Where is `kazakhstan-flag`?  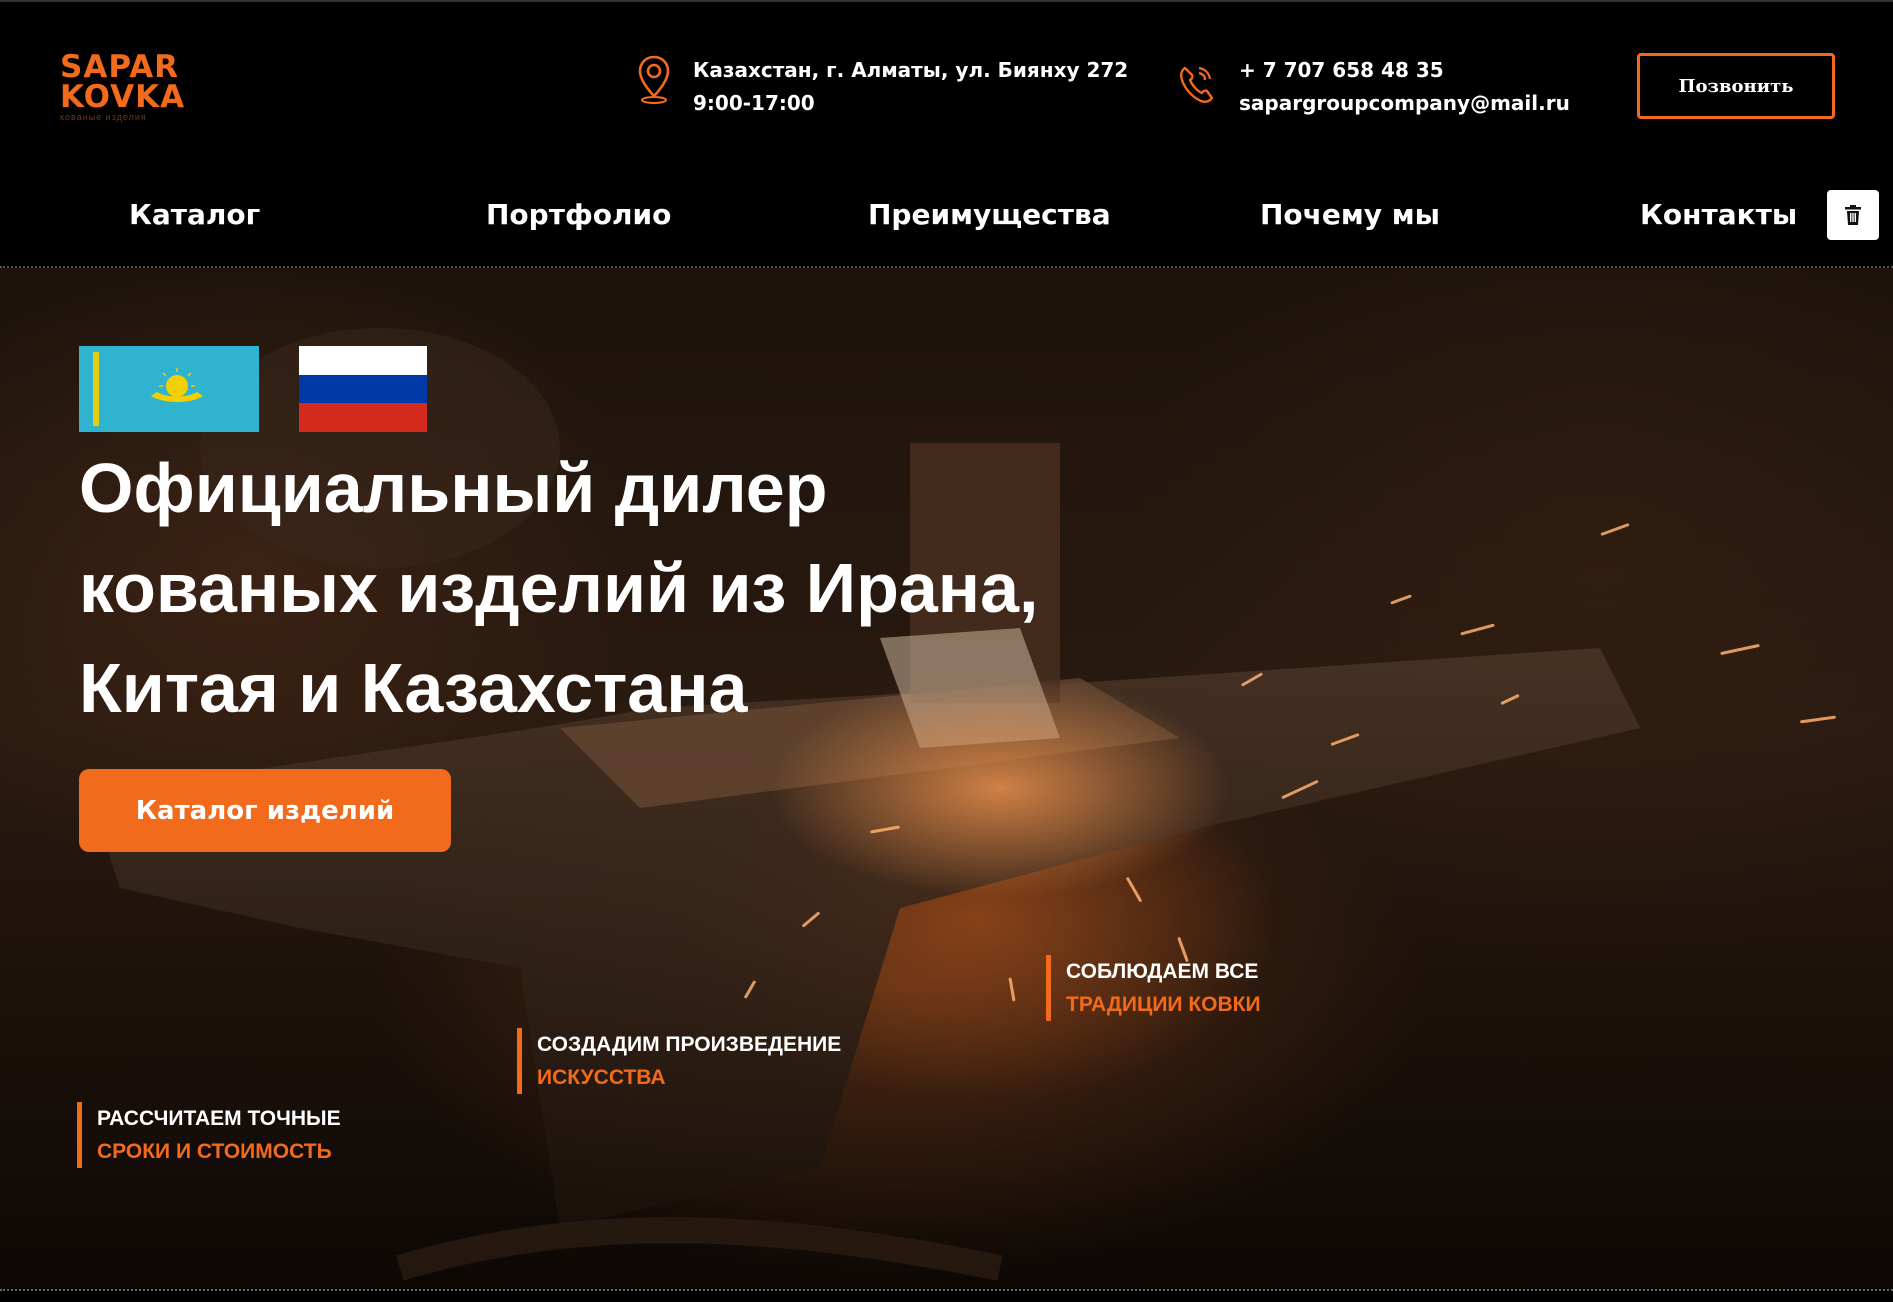 kazakhstan-flag is located at coordinates (169, 389).